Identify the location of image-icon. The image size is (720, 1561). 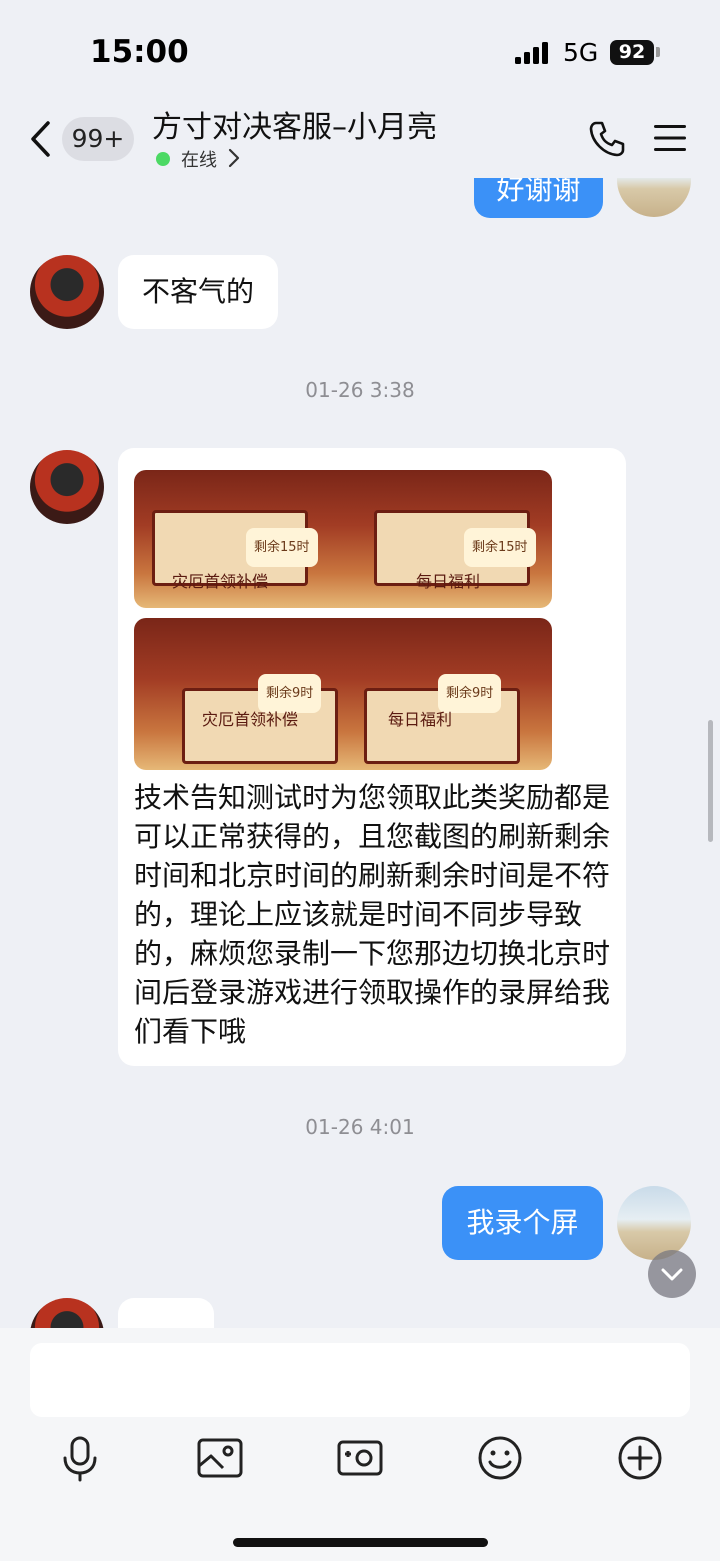
(220, 1458).